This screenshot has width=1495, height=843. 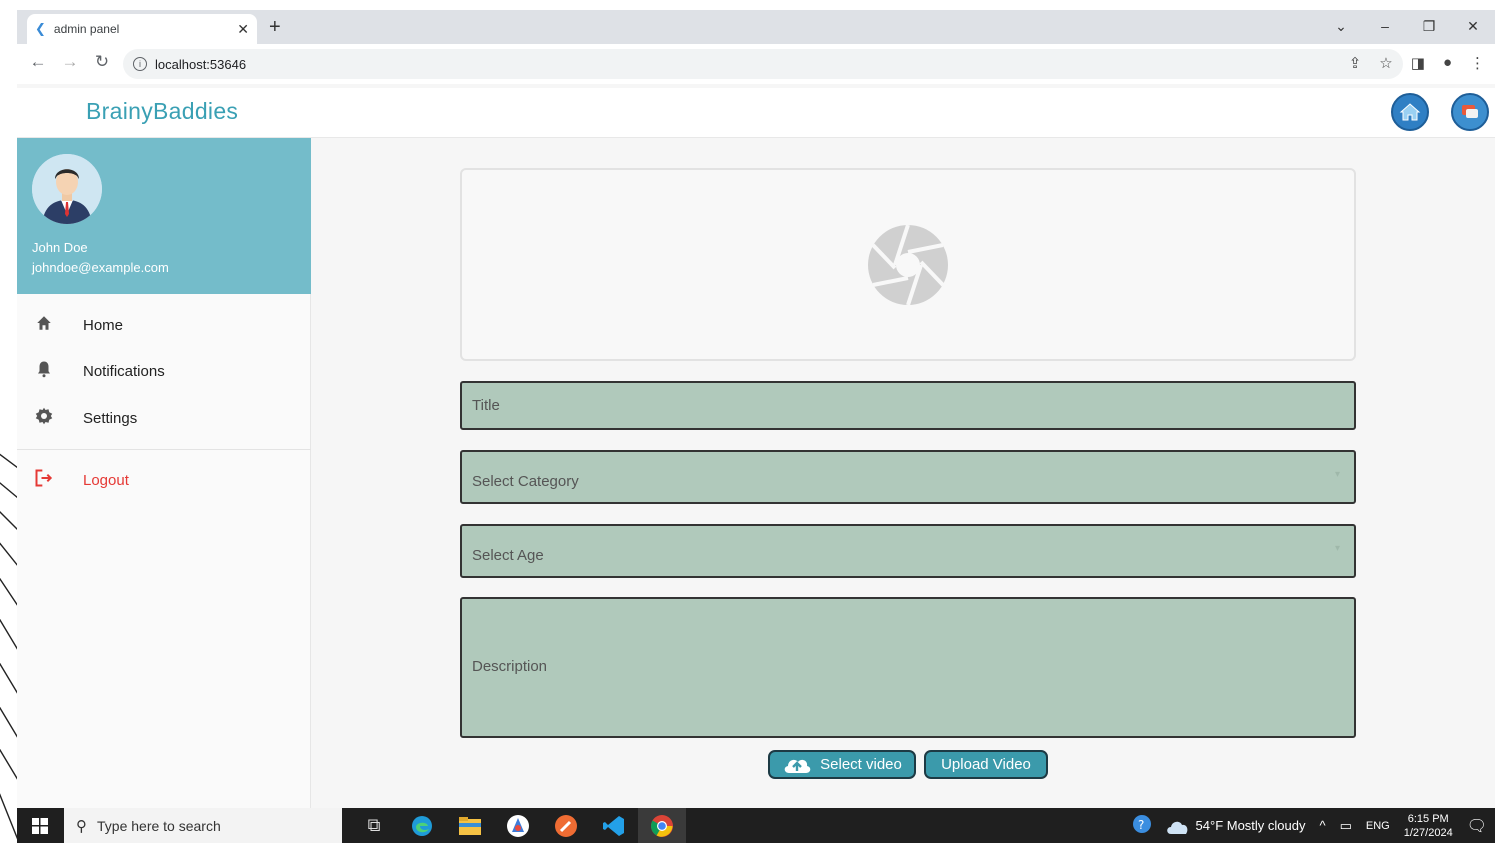 I want to click on upload-video-label: Upload Video, so click(x=986, y=764).